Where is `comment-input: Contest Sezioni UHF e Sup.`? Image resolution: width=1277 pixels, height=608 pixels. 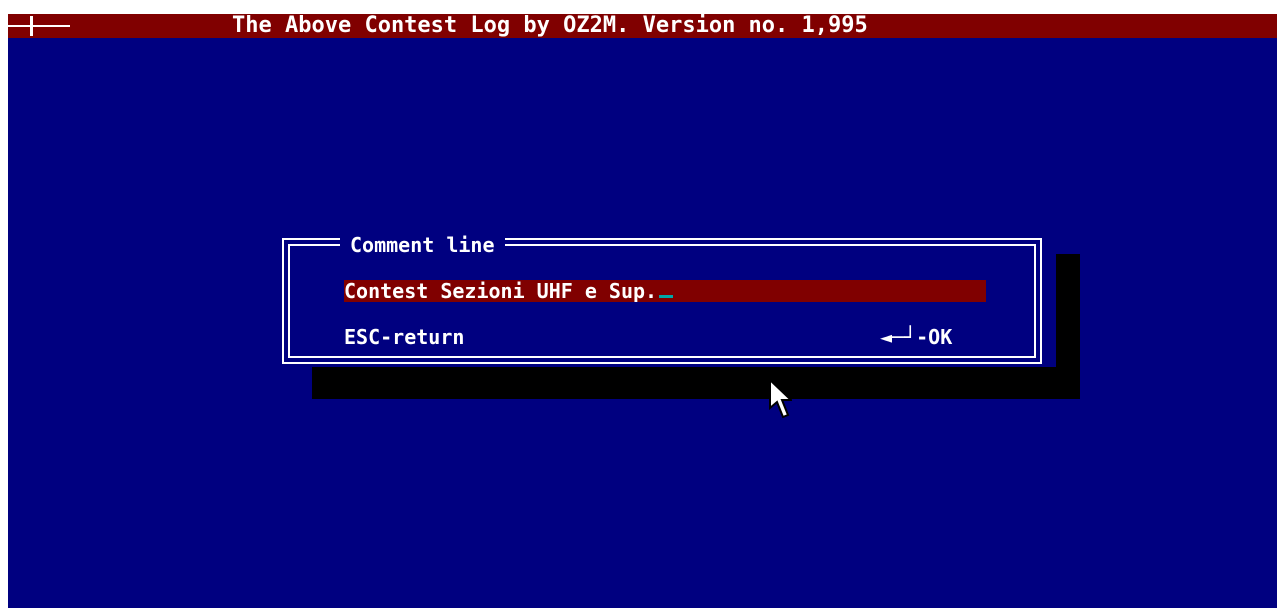
comment-input: Contest Sezioni UHF e Sup. is located at coordinates (665, 291).